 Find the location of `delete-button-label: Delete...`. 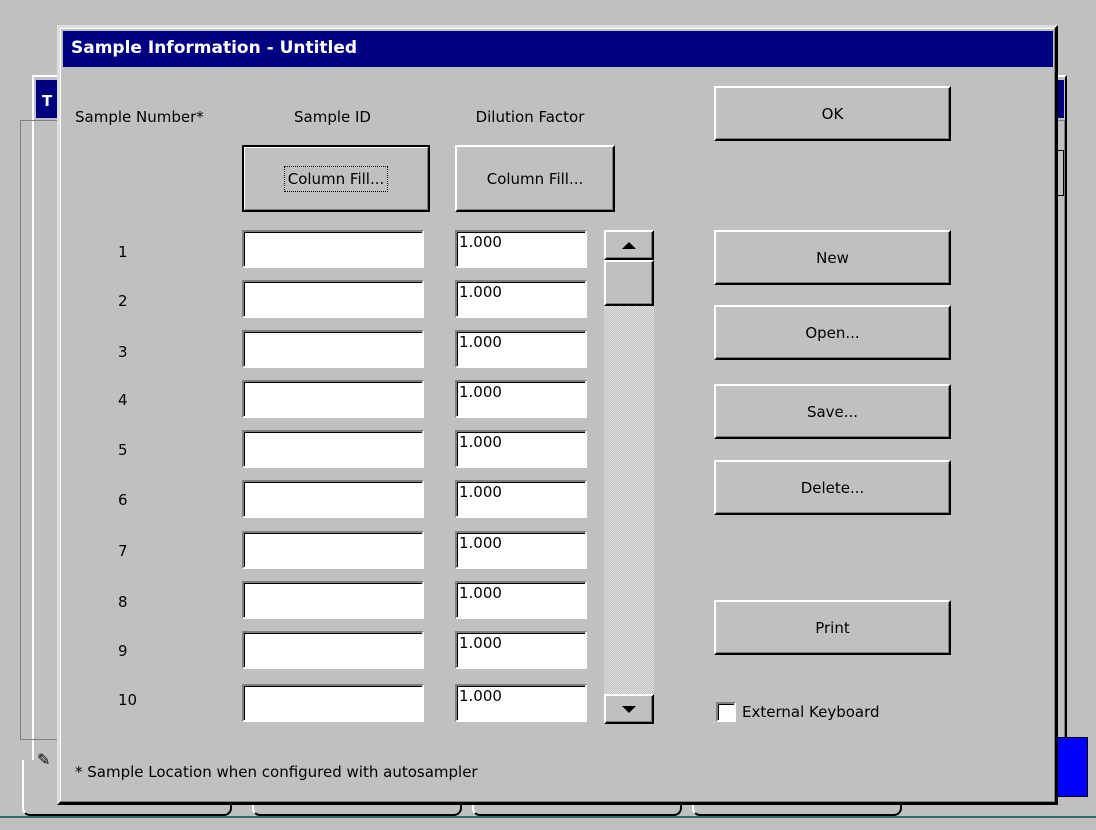

delete-button-label: Delete... is located at coordinates (832, 487).